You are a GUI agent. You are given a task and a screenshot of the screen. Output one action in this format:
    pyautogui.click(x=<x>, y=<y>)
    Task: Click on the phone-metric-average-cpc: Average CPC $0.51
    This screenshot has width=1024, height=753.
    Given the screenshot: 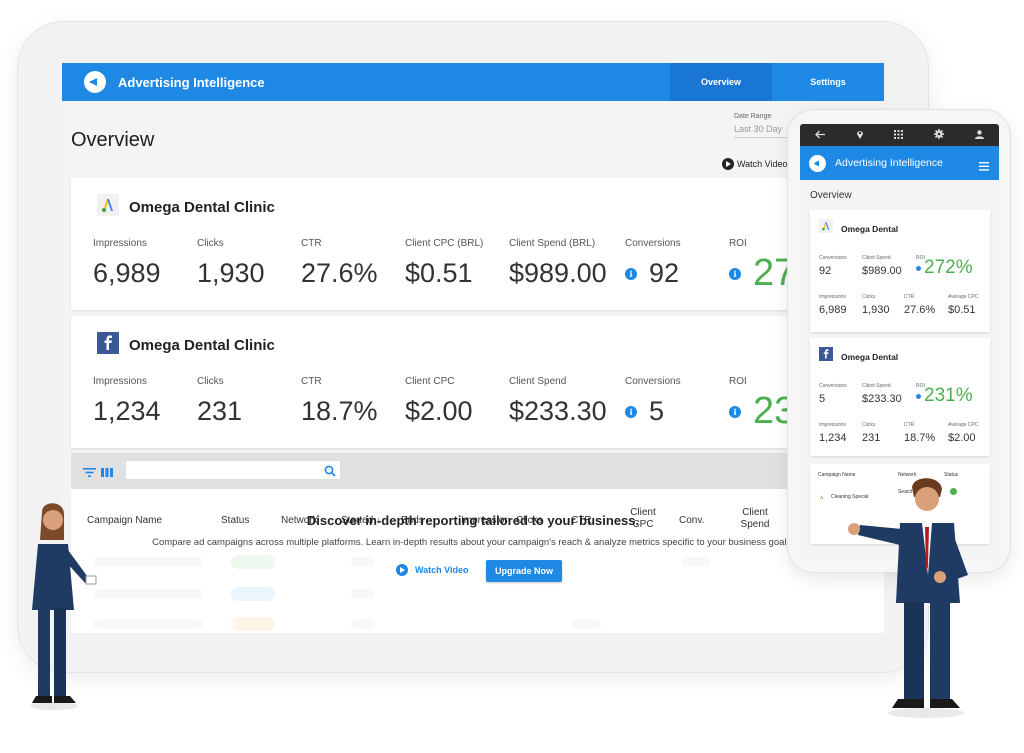 What is the action you would take?
    pyautogui.click(x=963, y=305)
    